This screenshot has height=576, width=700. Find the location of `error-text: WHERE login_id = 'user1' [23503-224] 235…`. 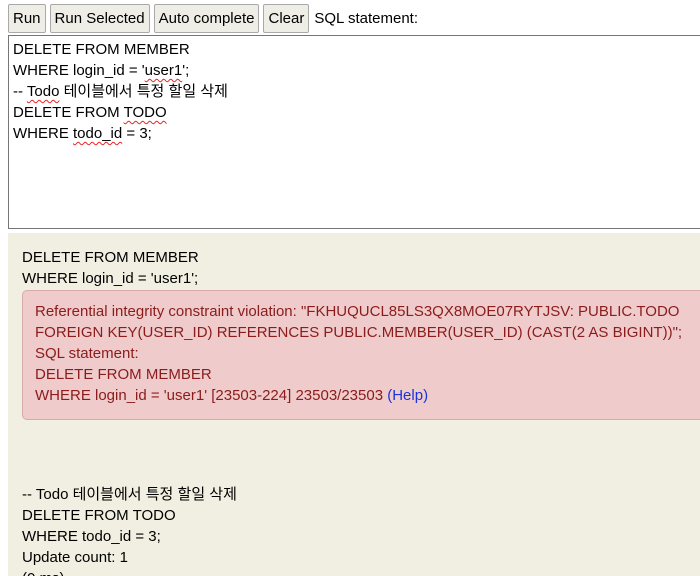

error-text: WHERE login_id = 'user1' [23503-224] 235… is located at coordinates (211, 395).